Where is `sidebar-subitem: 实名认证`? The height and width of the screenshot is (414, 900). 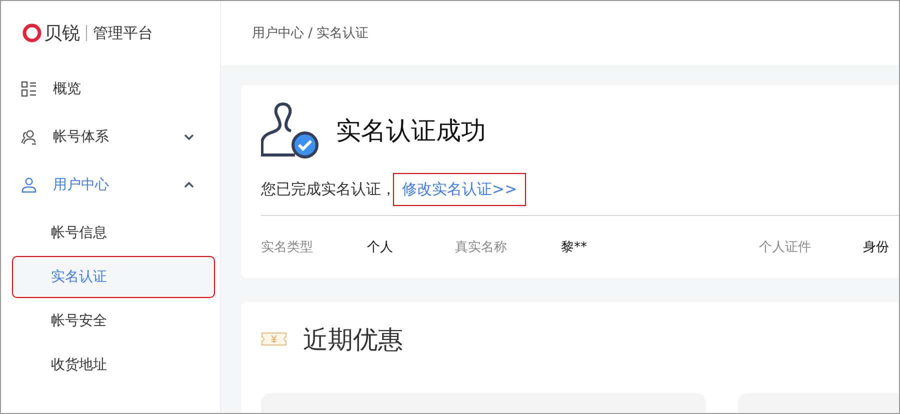
sidebar-subitem: 实名认证 is located at coordinates (113, 277).